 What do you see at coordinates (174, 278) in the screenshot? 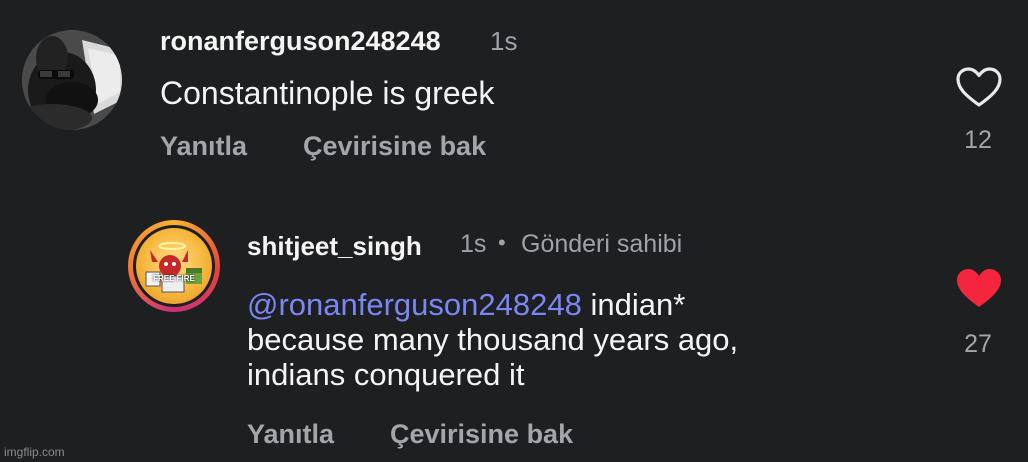
I see `avatar-brand-text: FREE FIRE` at bounding box center [174, 278].